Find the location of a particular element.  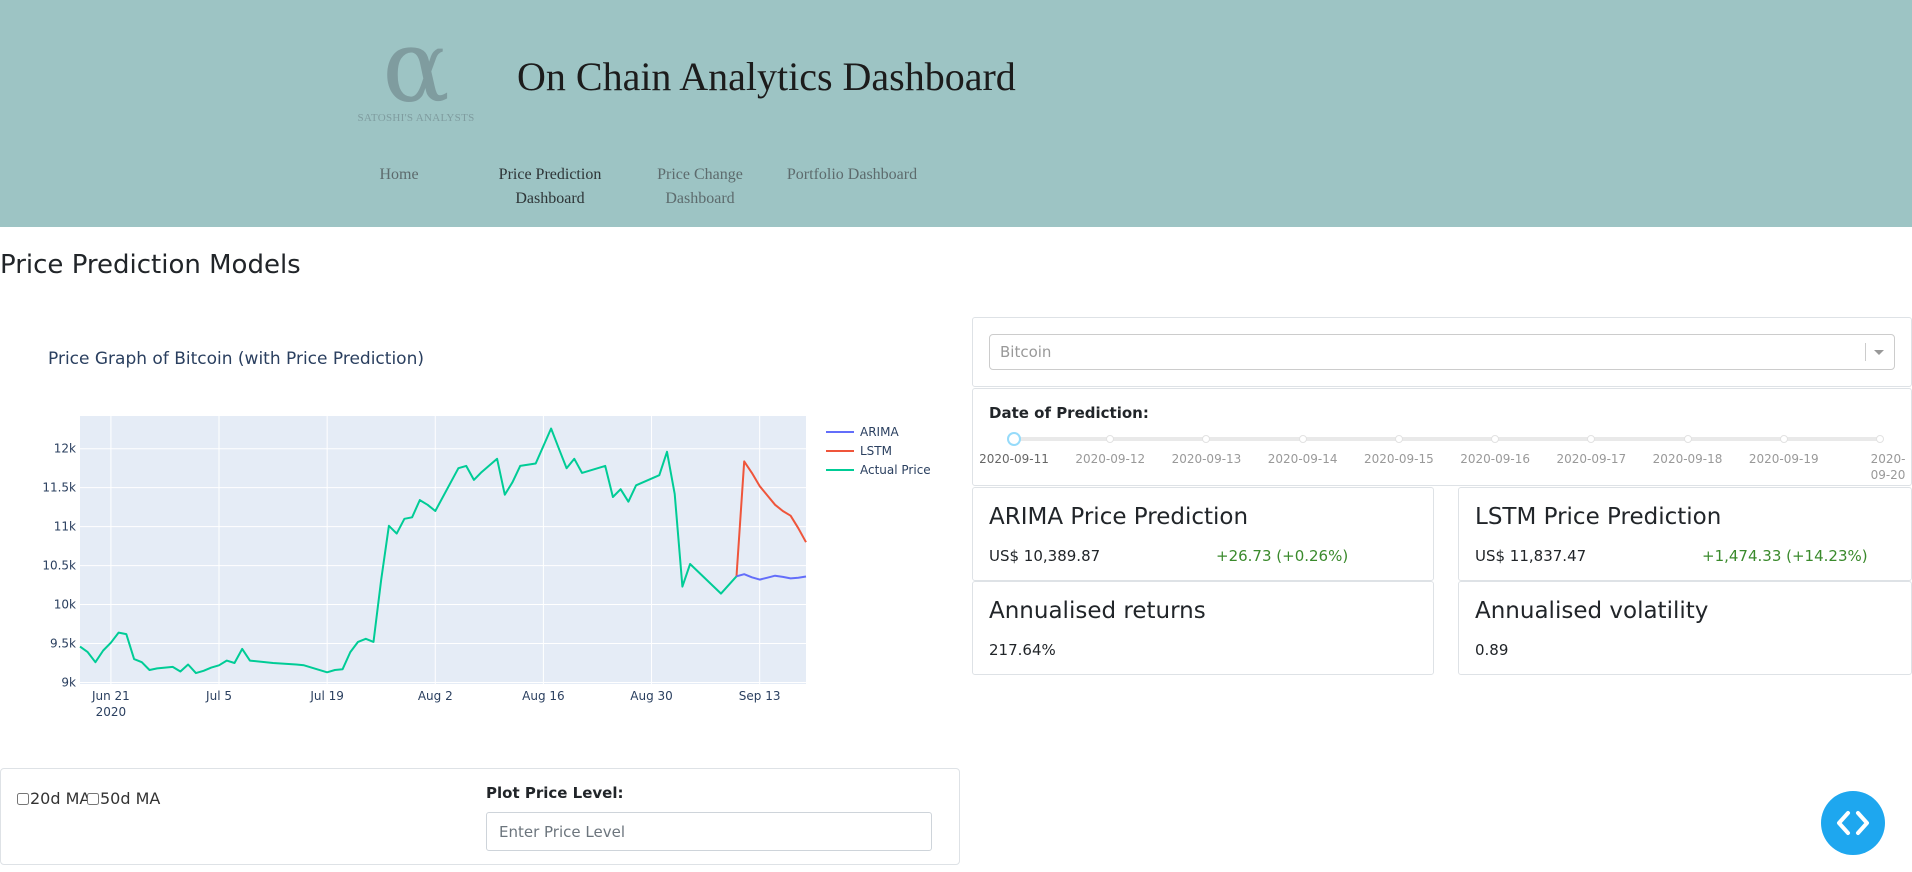

lstm-card-title: LSTM Price Prediction is located at coordinates (1598, 517).